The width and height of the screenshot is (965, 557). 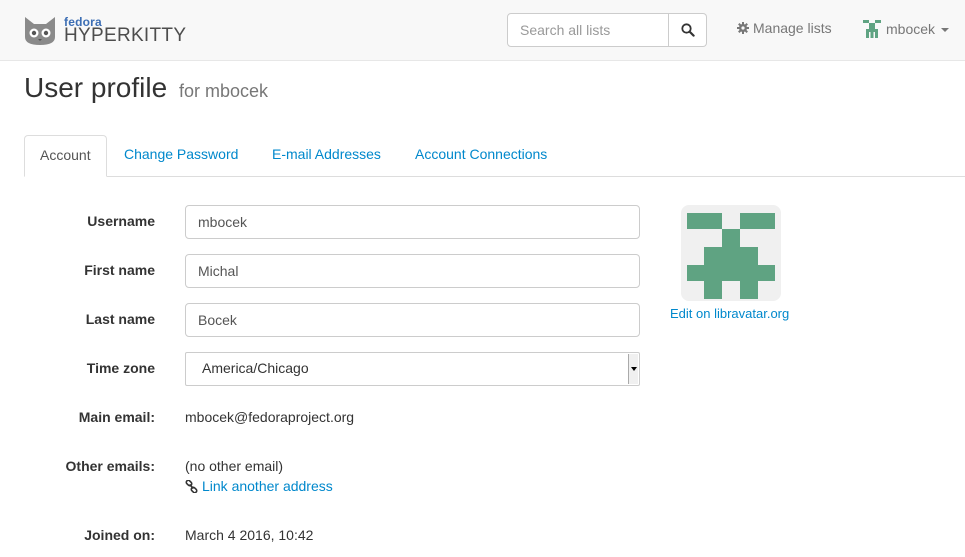 What do you see at coordinates (588, 30) in the screenshot?
I see `search-input` at bounding box center [588, 30].